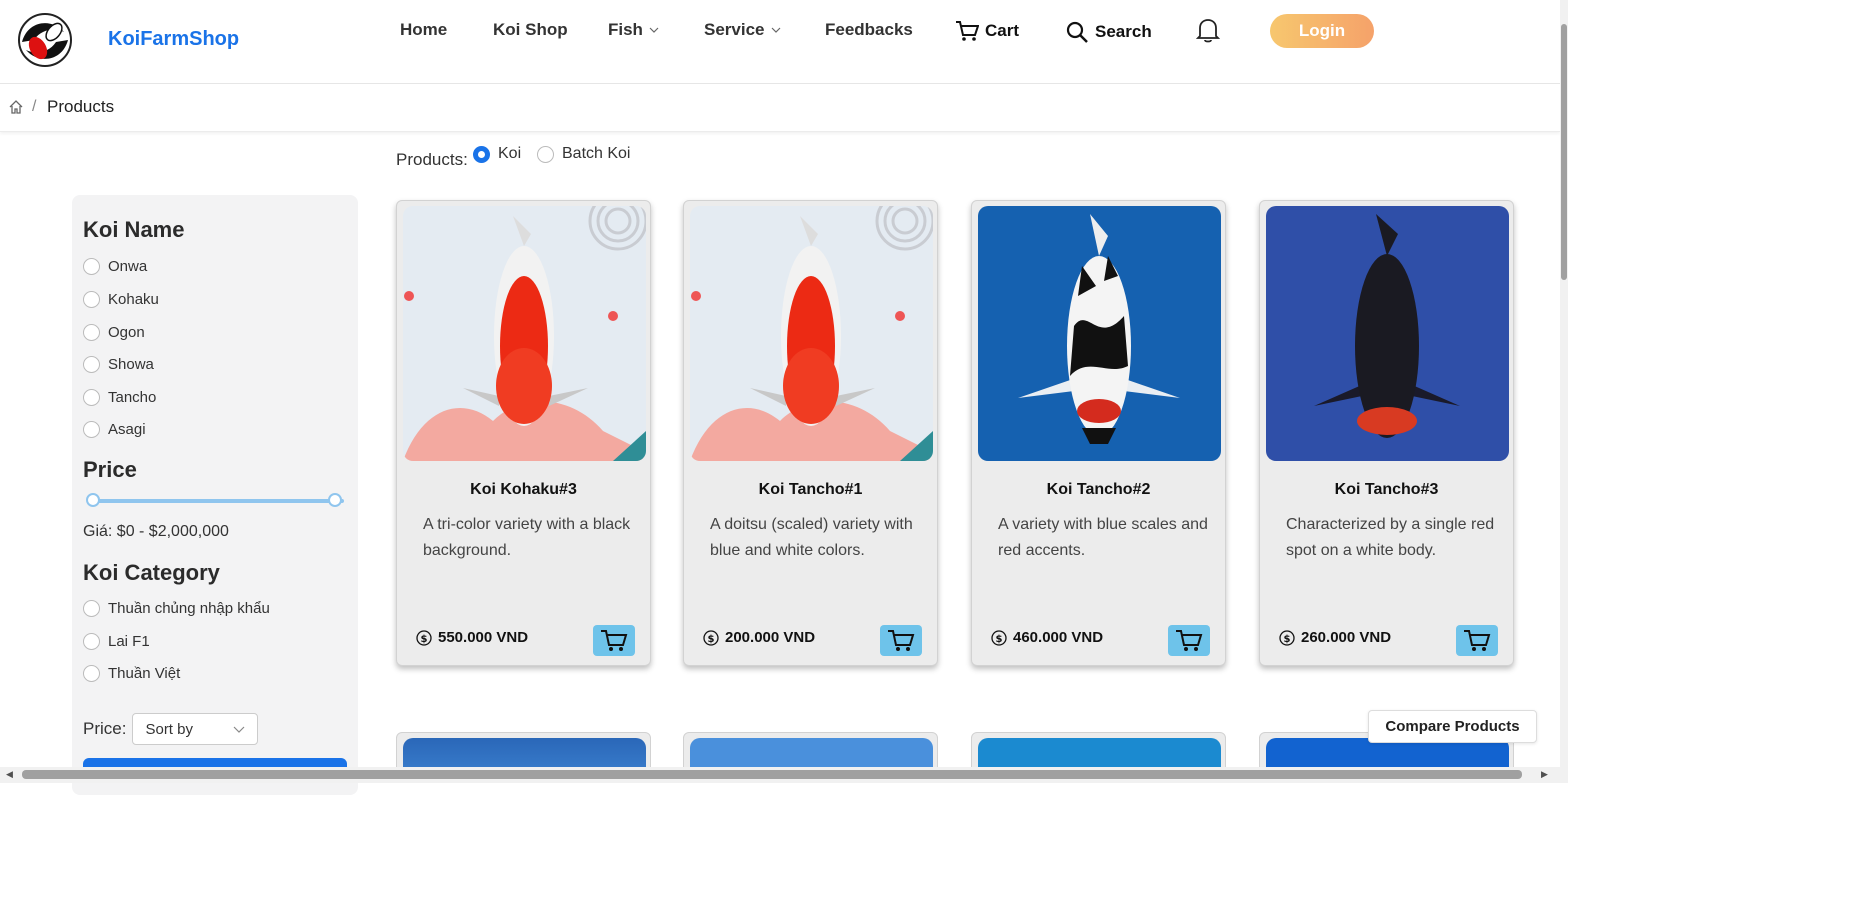 The image size is (1849, 923). Describe the element at coordinates (93, 500) in the screenshot. I see `slider-min-handle` at that location.